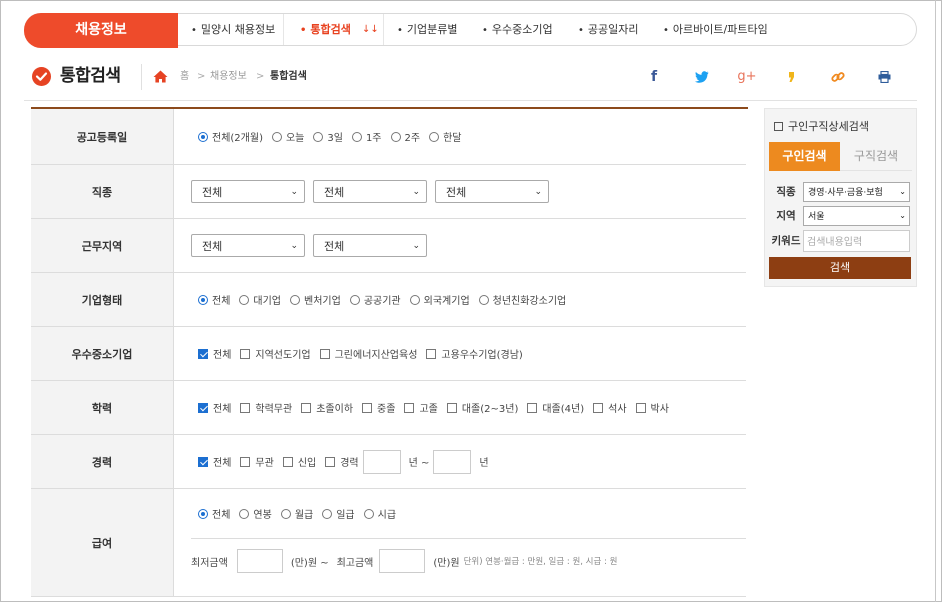 The width and height of the screenshot is (942, 602). What do you see at coordinates (482, 407) in the screenshot?
I see `checkbox-college-2-3: 대졸(2~3년)` at bounding box center [482, 407].